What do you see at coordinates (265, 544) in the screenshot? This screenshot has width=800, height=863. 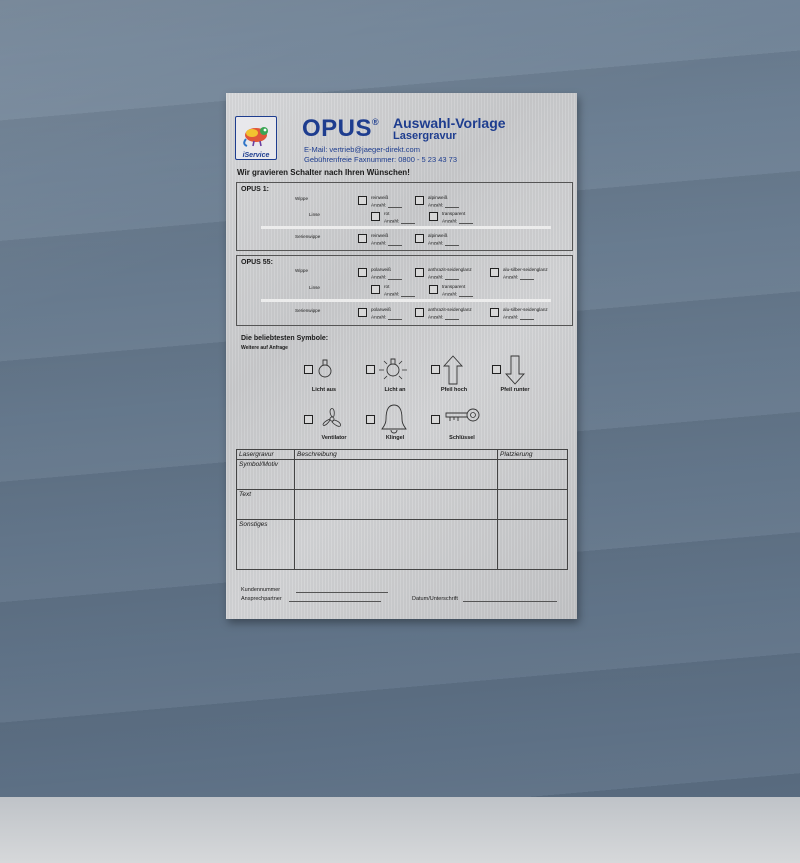 I see `row-heading: Sonstiges` at bounding box center [265, 544].